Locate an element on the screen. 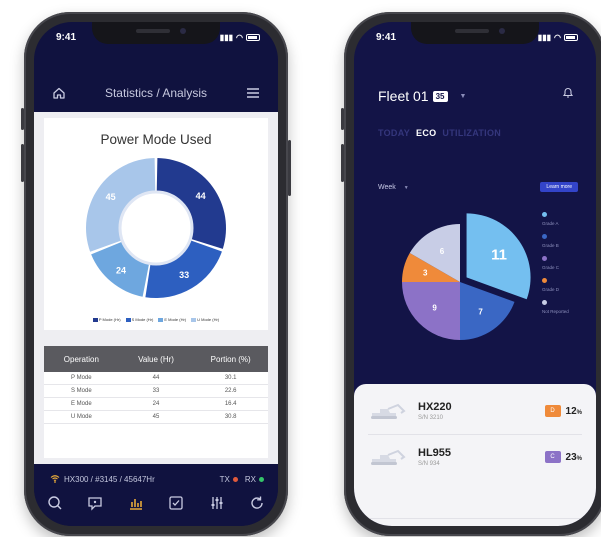  table-cell: 45 is located at coordinates (156, 417).